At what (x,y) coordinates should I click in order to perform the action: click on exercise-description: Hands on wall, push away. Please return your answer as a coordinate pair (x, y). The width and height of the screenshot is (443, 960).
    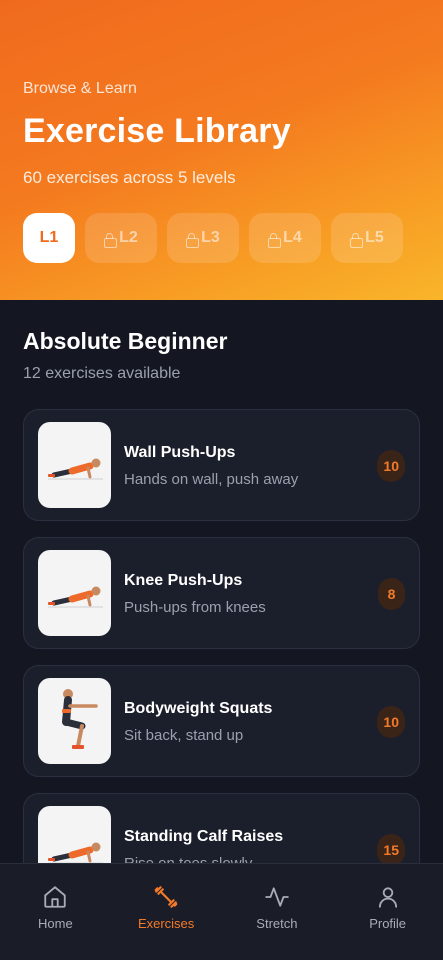
    Looking at the image, I should click on (211, 479).